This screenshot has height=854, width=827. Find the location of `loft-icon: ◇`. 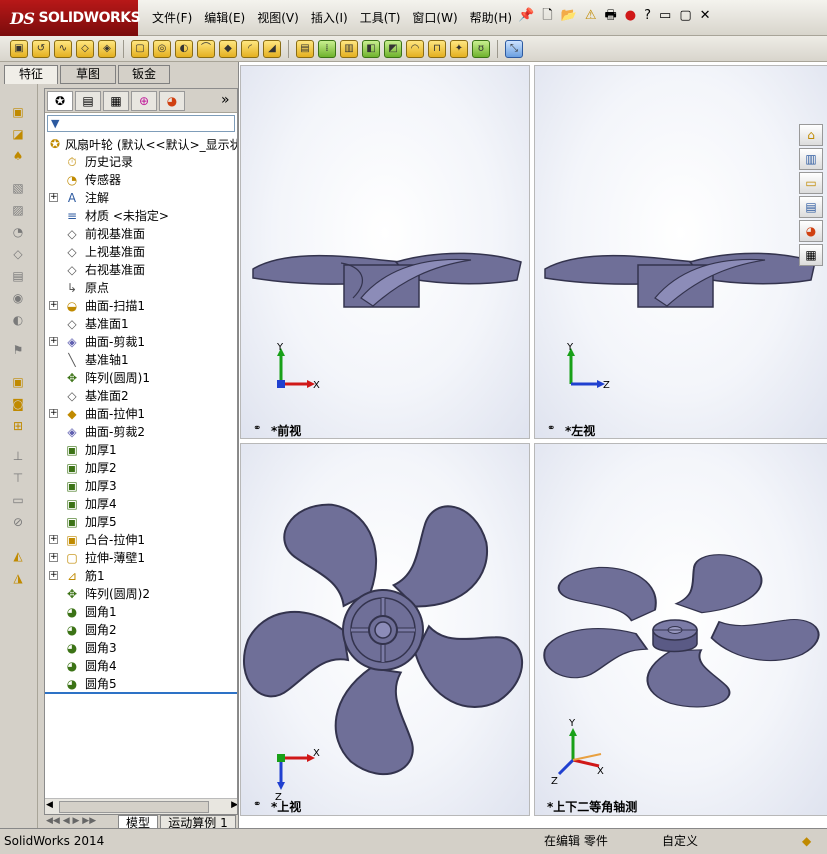

loft-icon: ◇ is located at coordinates (85, 48).